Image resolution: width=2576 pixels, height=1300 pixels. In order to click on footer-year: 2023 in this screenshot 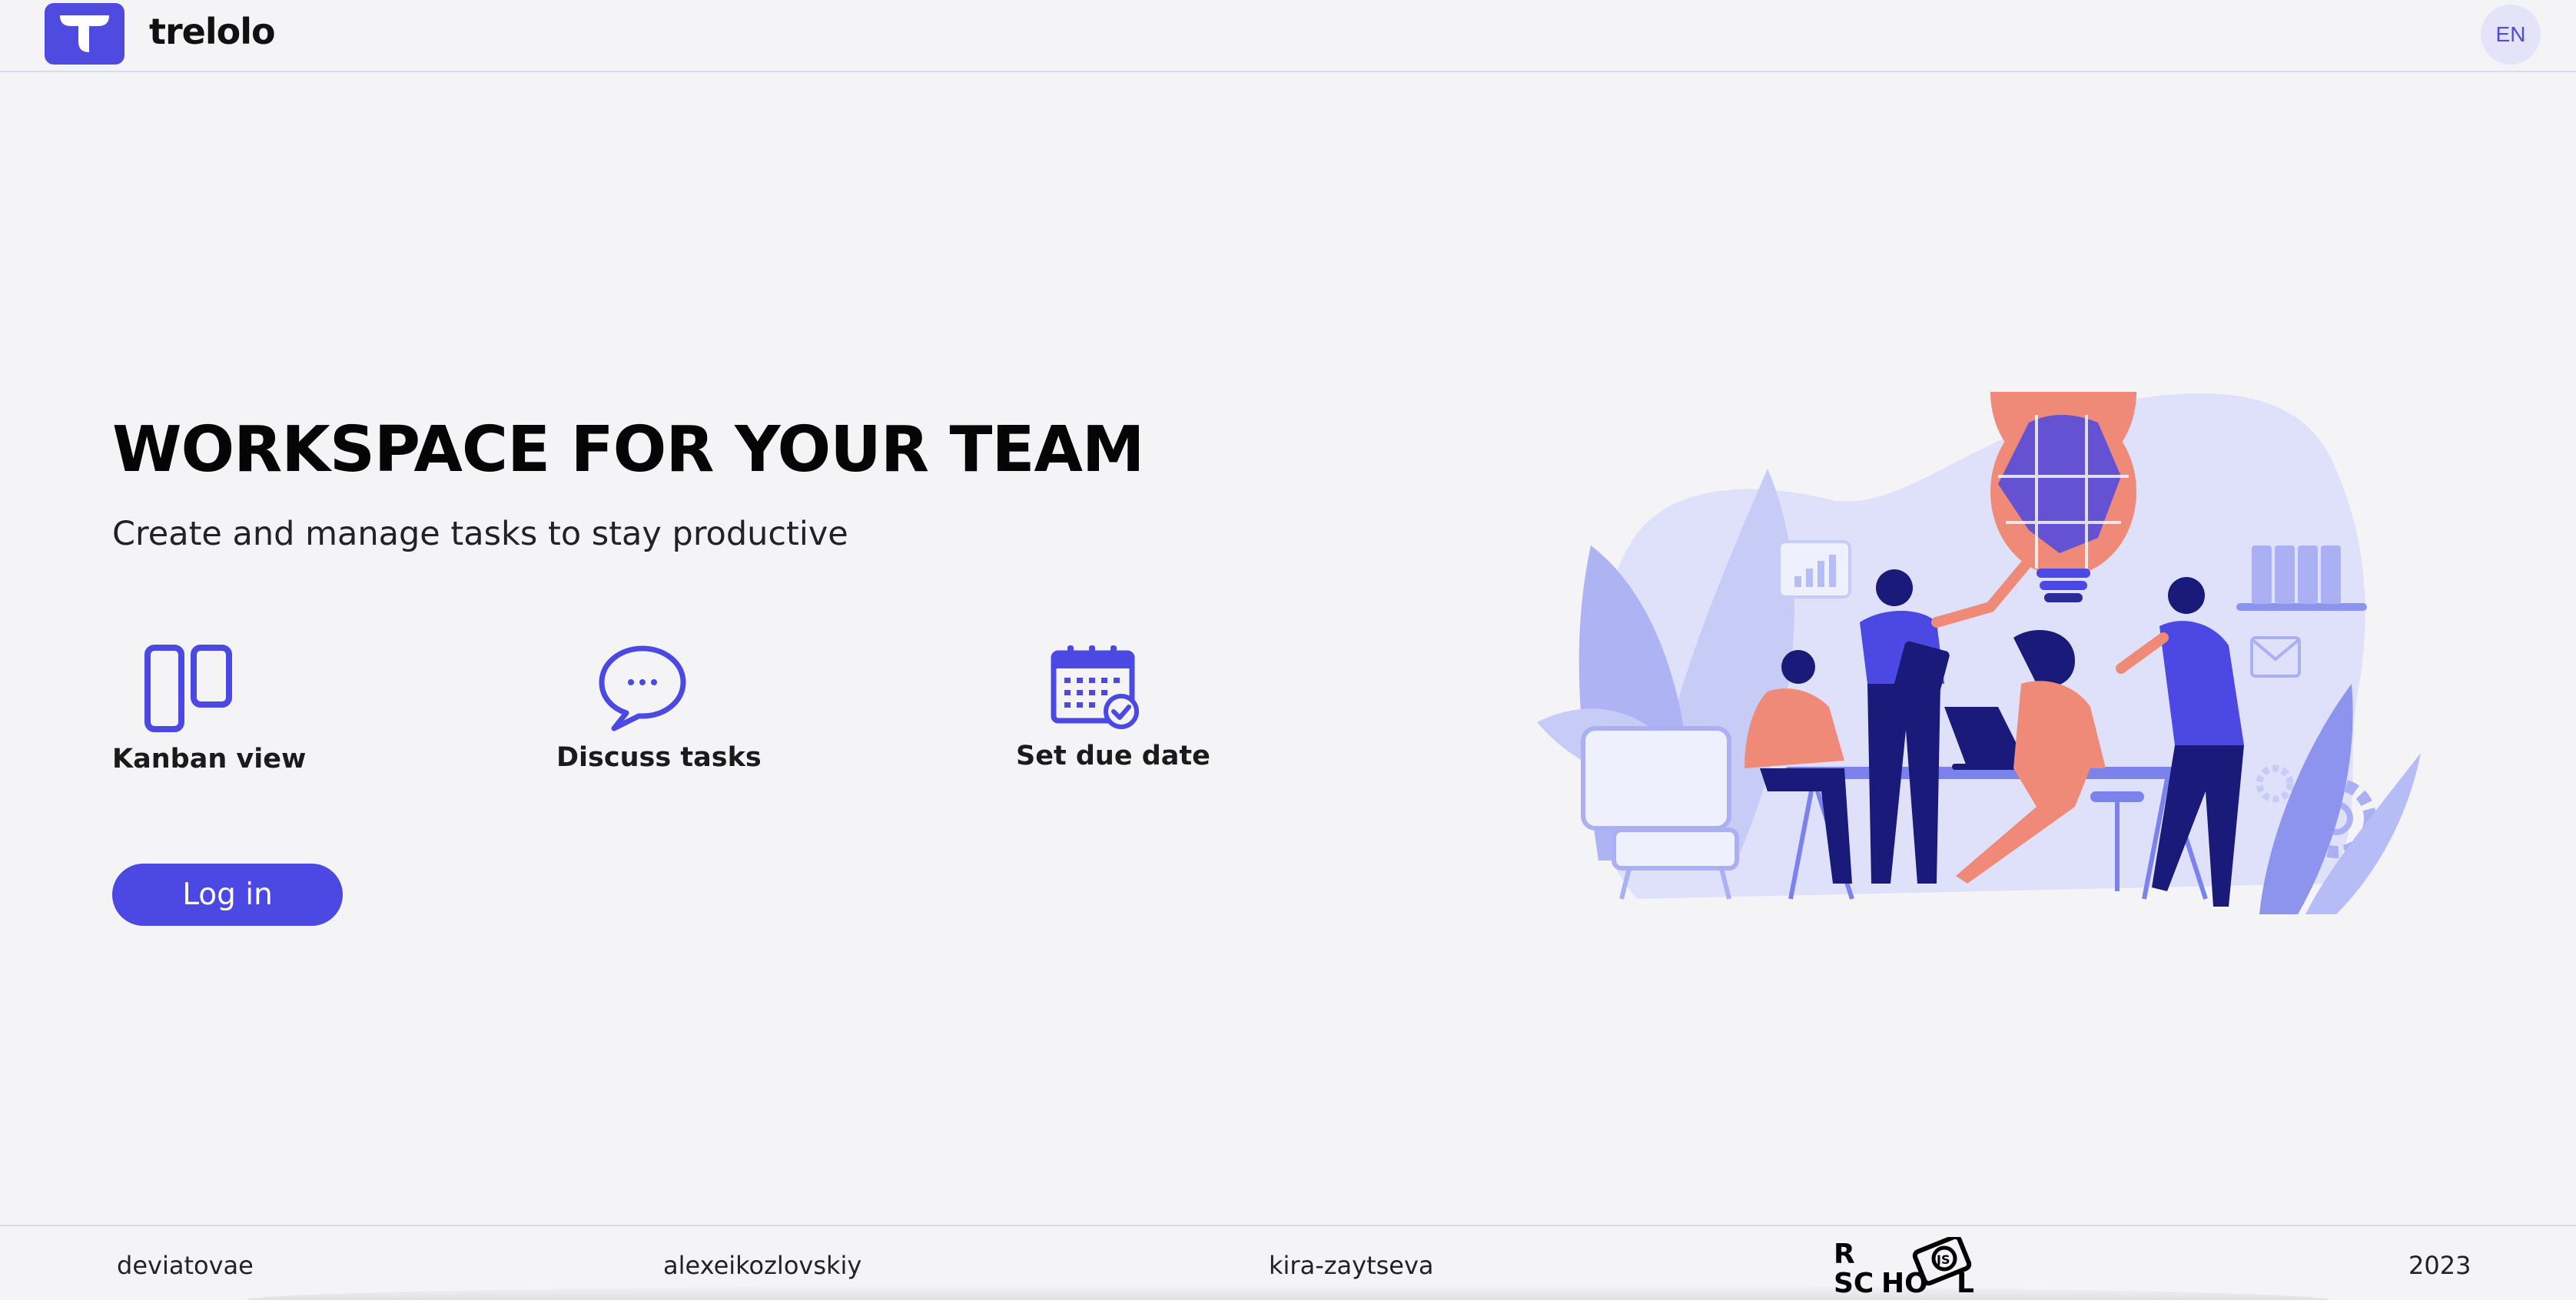, I will do `click(2439, 1265)`.